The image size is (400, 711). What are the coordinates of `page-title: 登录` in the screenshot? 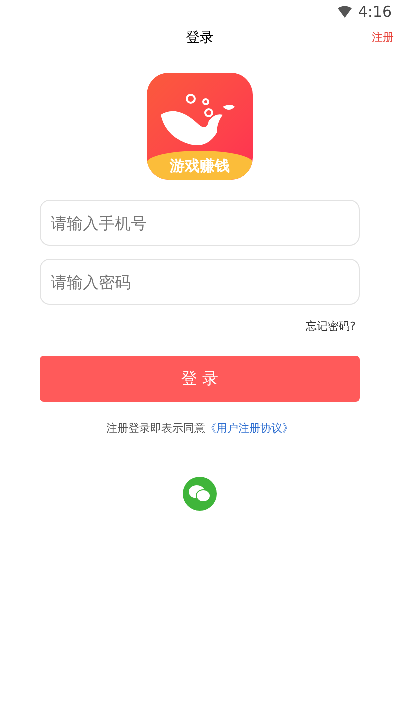 It's located at (200, 38).